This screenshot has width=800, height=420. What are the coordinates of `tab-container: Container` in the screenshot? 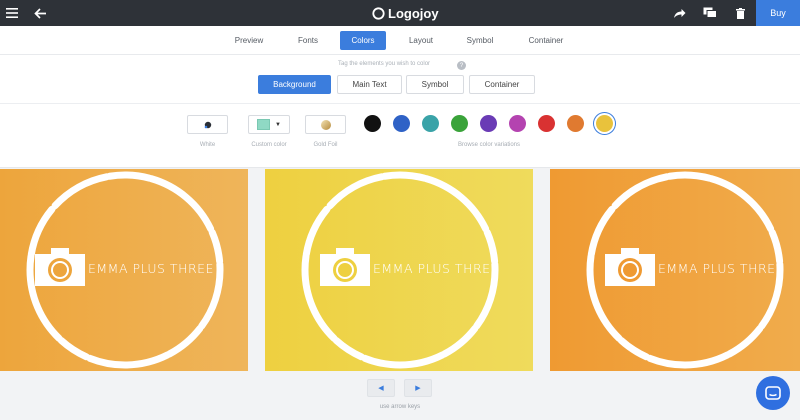 It's located at (546, 40).